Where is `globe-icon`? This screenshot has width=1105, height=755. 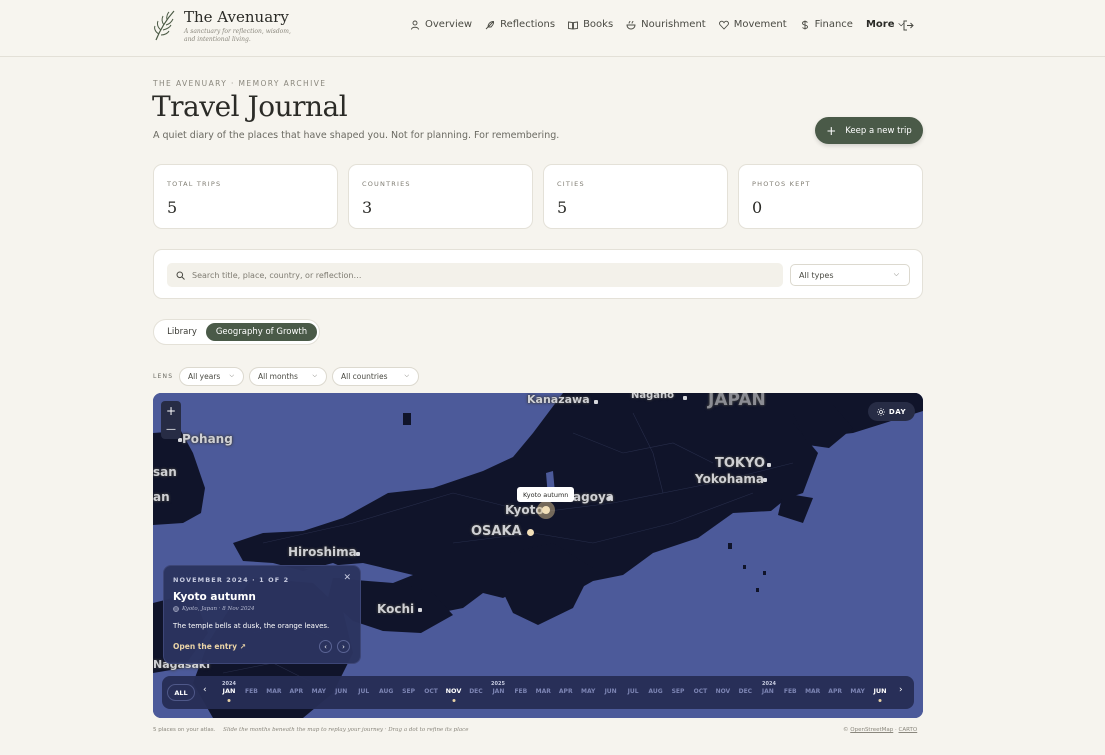 globe-icon is located at coordinates (176, 609).